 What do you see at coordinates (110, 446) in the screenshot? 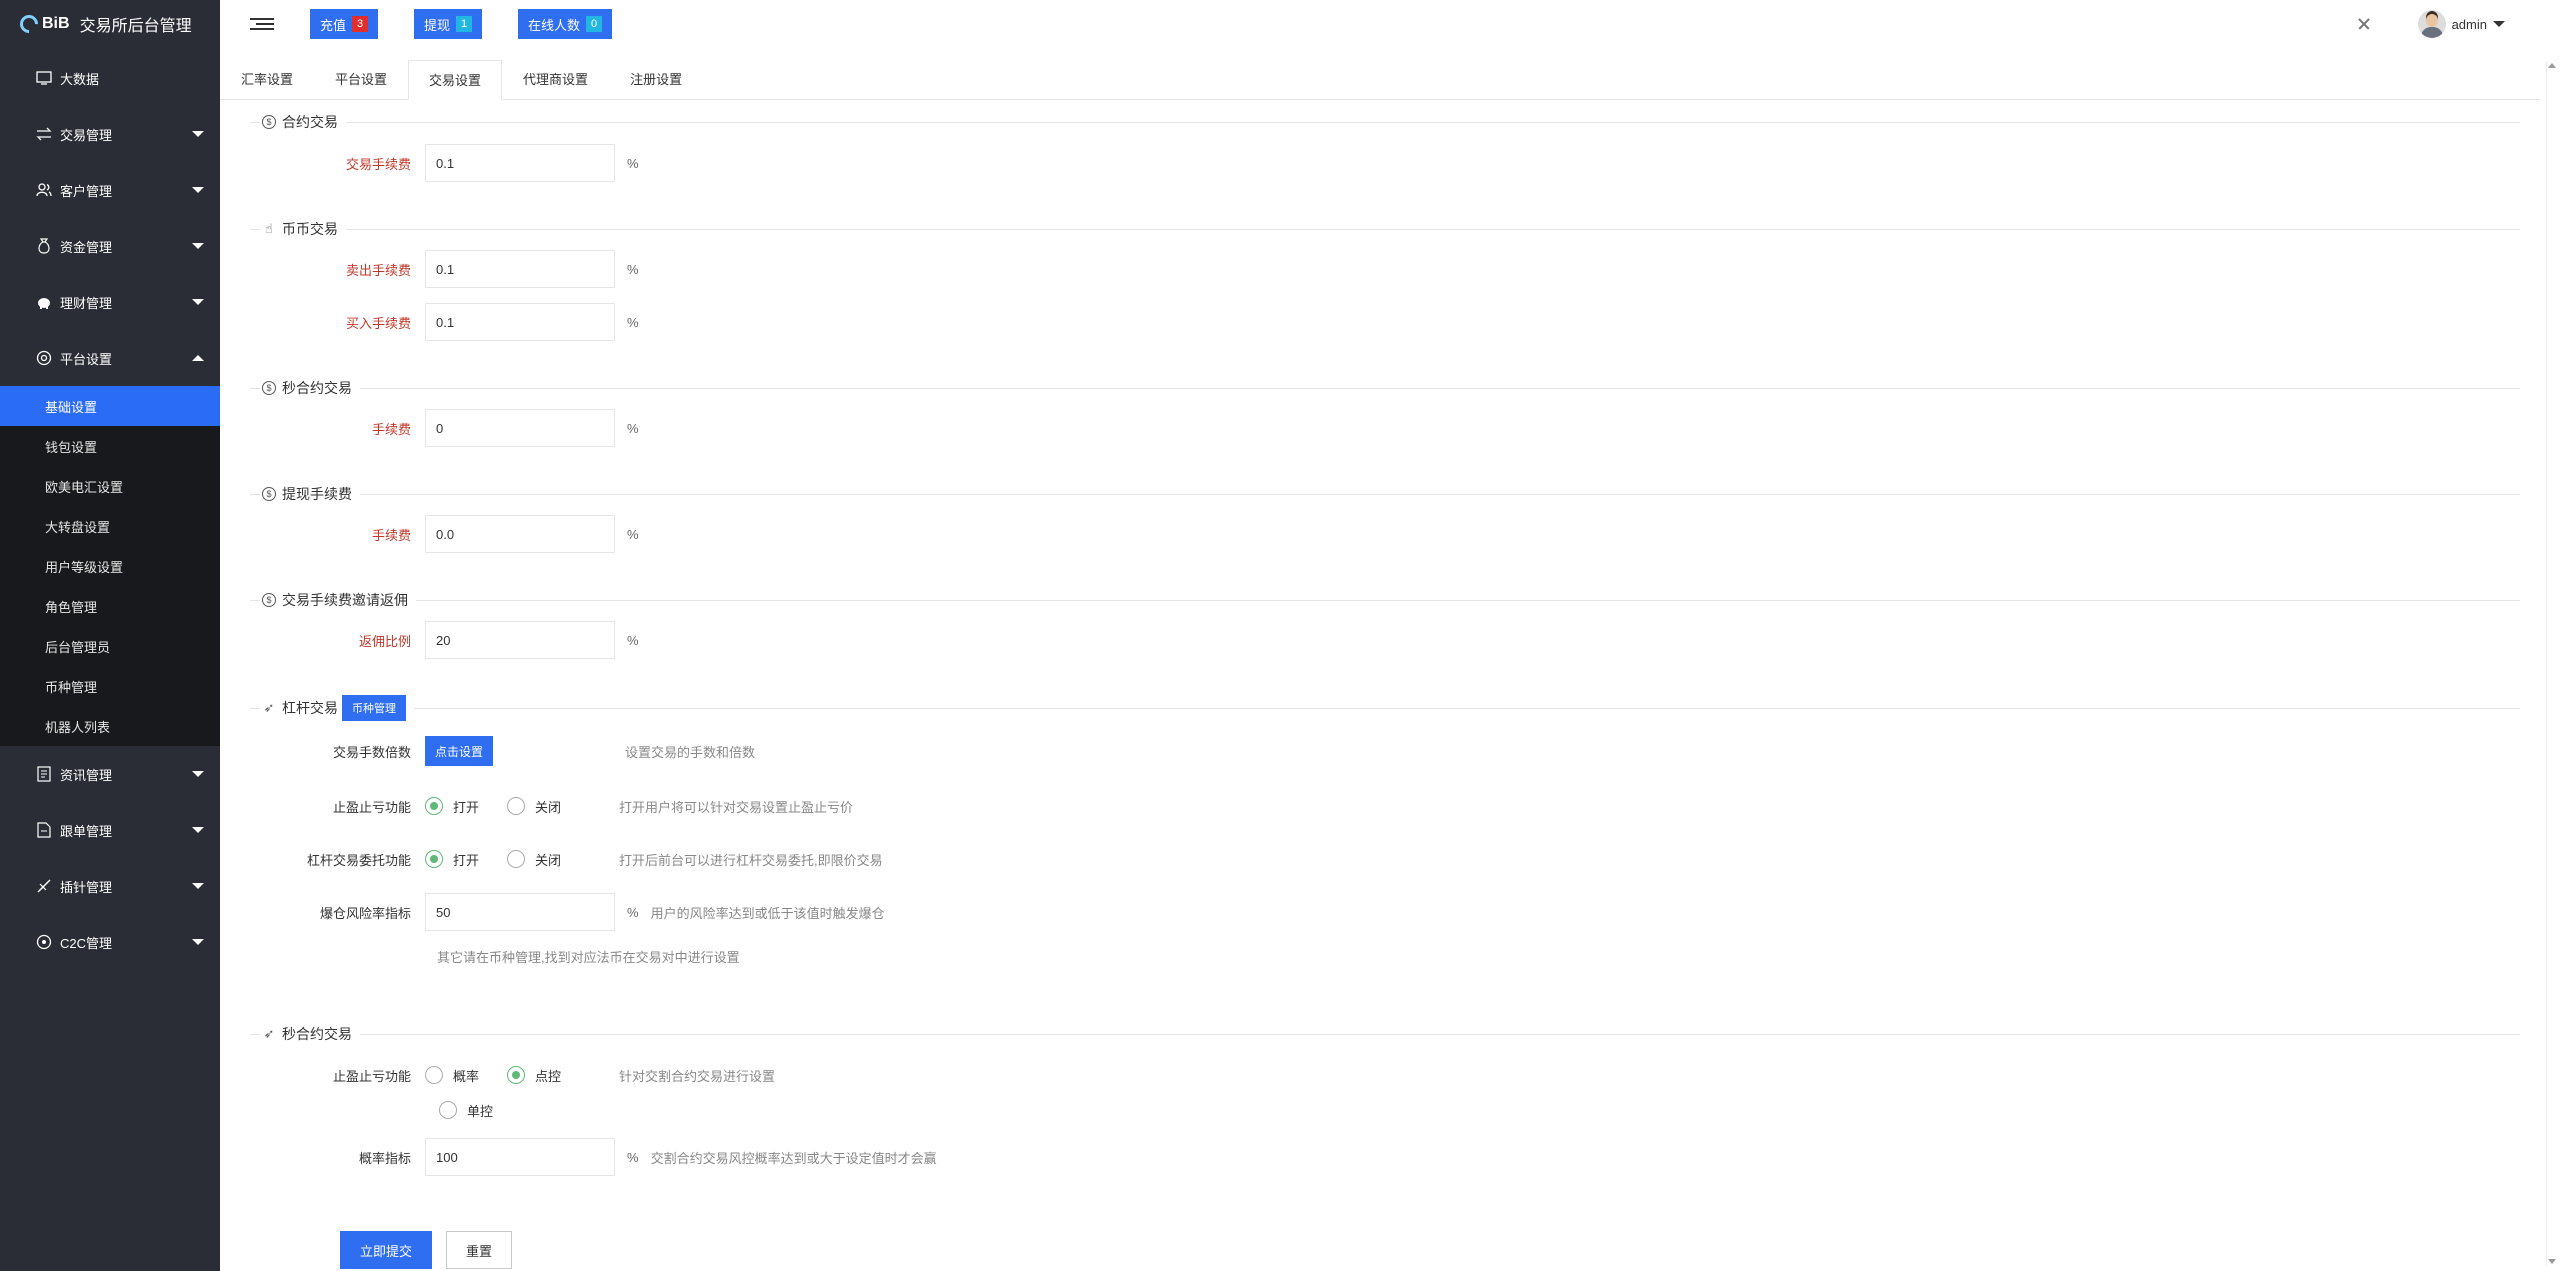
I see `sidebar-subitem-wallet-settings: 钱包设置` at bounding box center [110, 446].